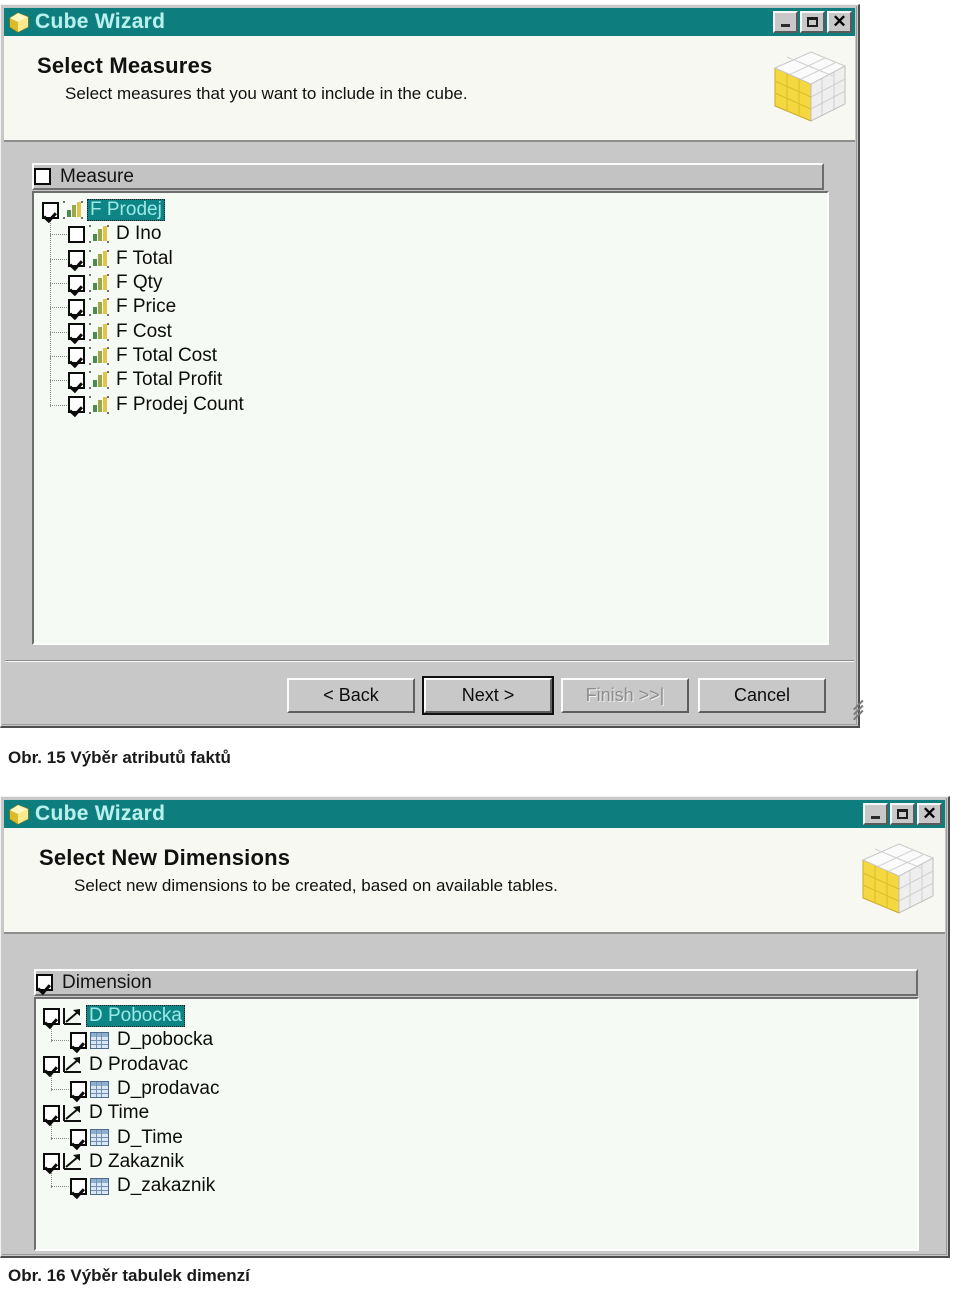  I want to click on tree-row: D Pobocka, so click(476, 1016).